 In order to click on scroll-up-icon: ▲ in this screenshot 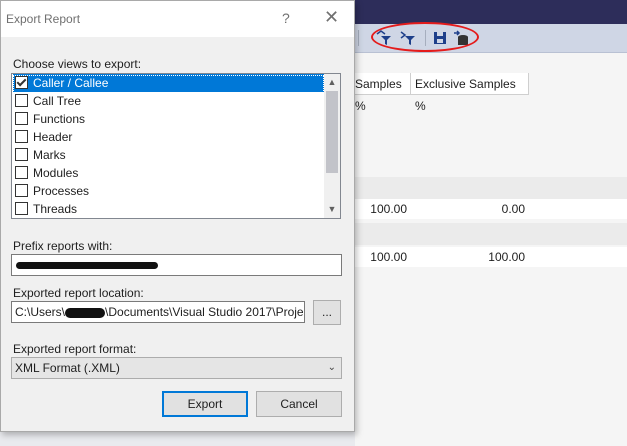, I will do `click(332, 82)`.